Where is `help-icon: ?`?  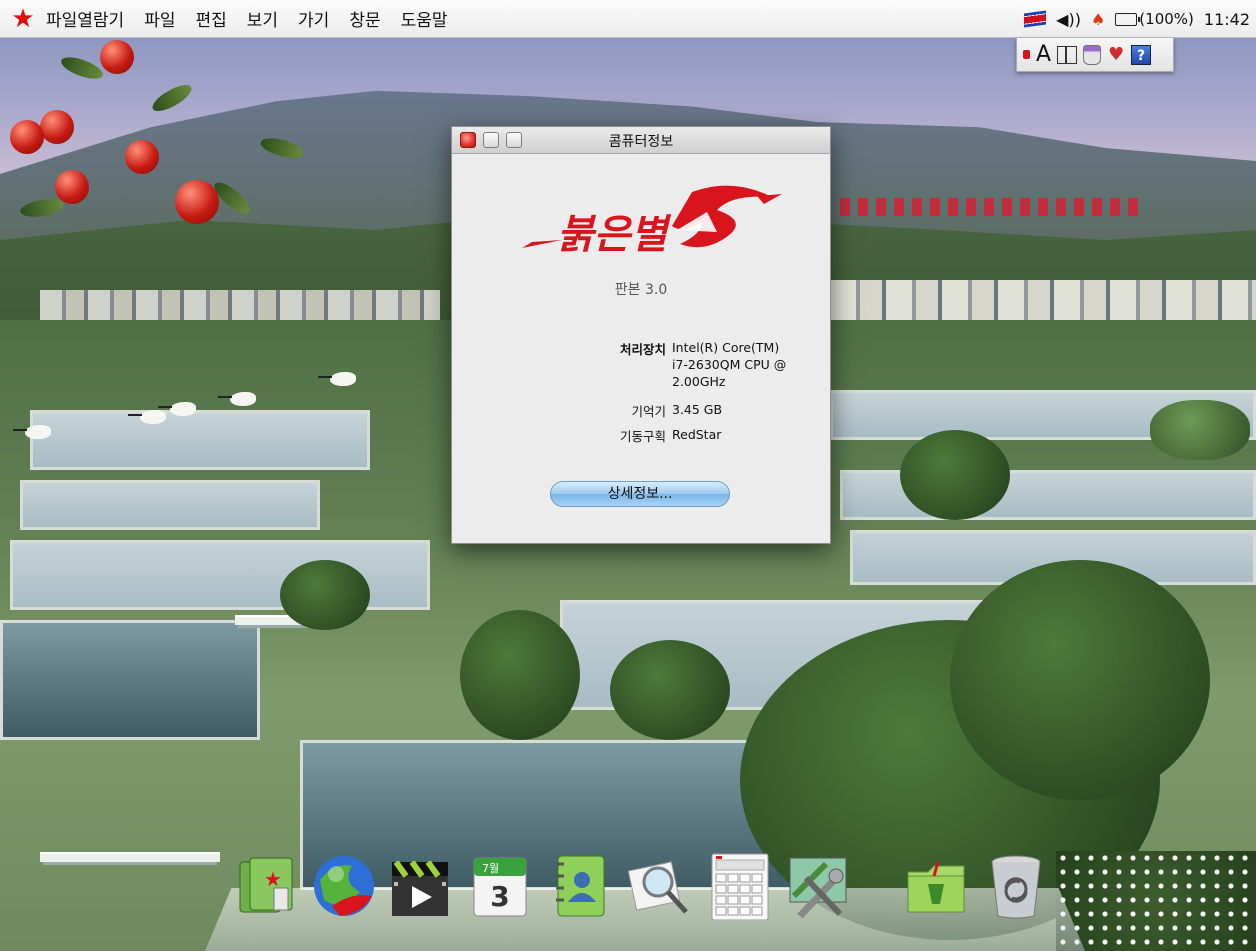 help-icon: ? is located at coordinates (1141, 54).